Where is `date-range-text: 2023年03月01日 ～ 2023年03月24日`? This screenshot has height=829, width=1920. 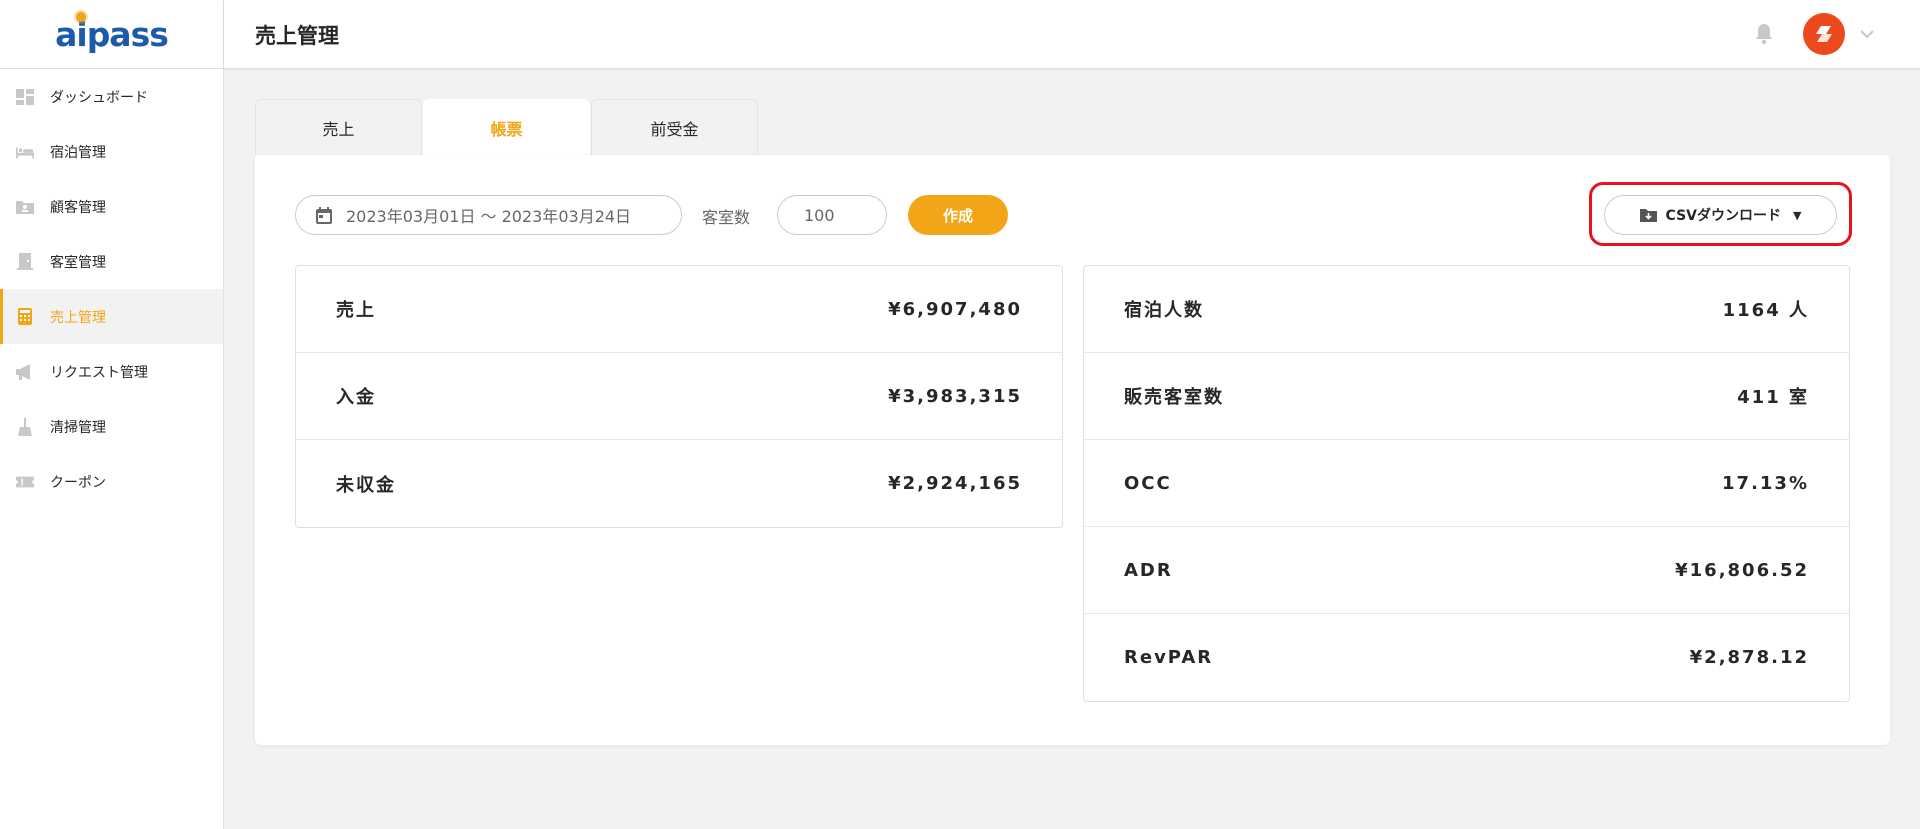 date-range-text: 2023年03月01日 ～ 2023年03月24日 is located at coordinates (489, 216).